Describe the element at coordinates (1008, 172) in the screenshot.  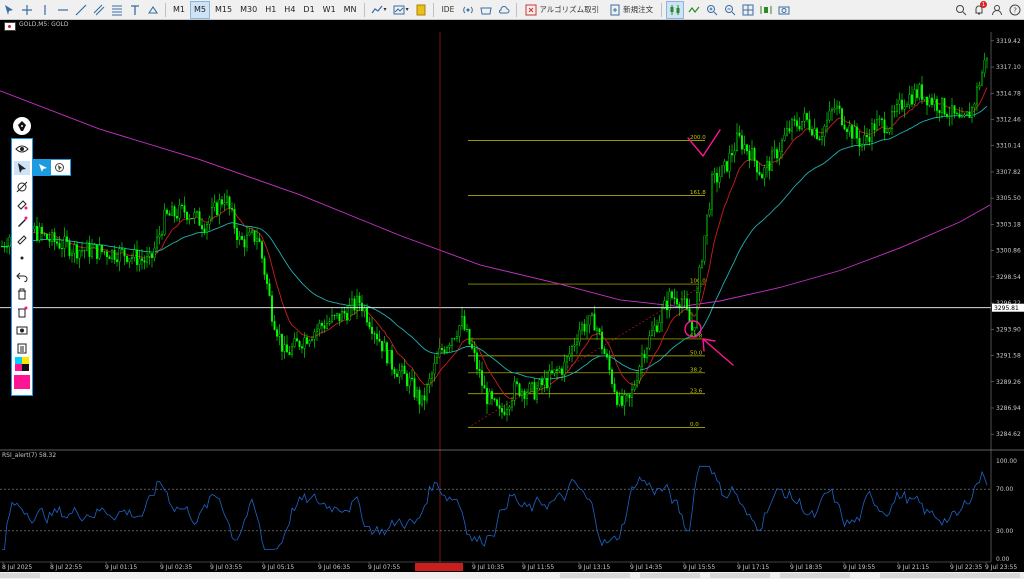
I see `price-label: 3307.82` at that location.